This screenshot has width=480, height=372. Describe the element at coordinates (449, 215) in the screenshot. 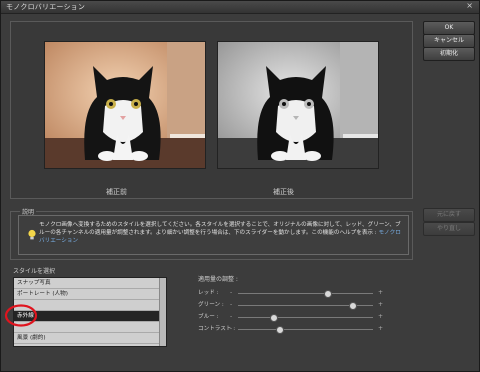

I see `undo-button: 元に戻す` at that location.